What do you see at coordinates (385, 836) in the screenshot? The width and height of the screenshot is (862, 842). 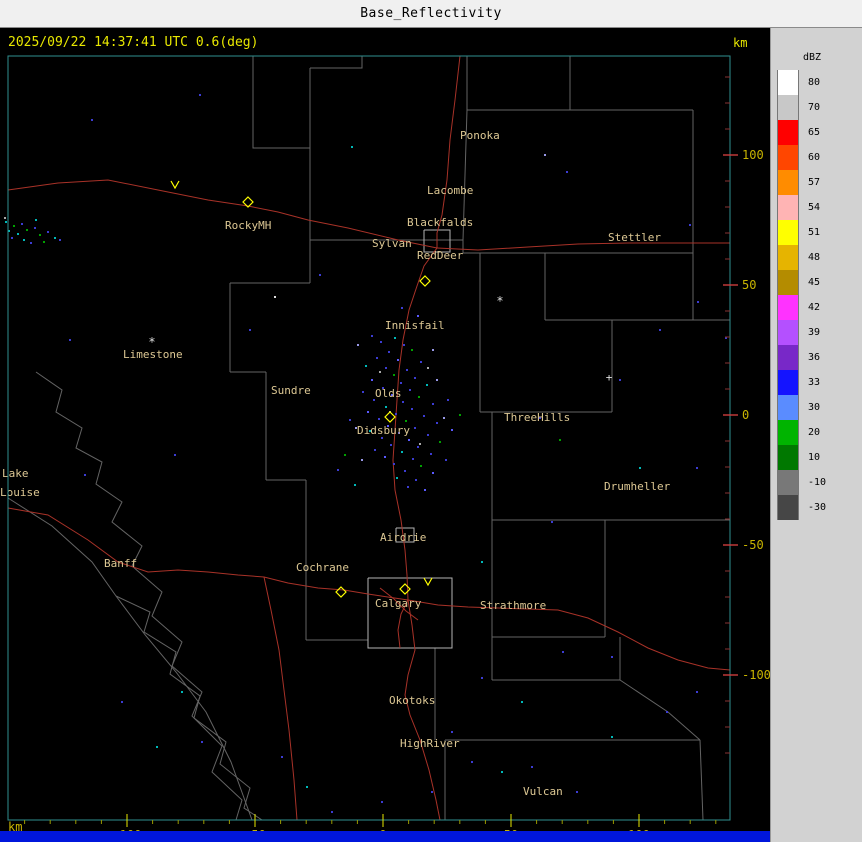 I see `animation-progress-bar` at bounding box center [385, 836].